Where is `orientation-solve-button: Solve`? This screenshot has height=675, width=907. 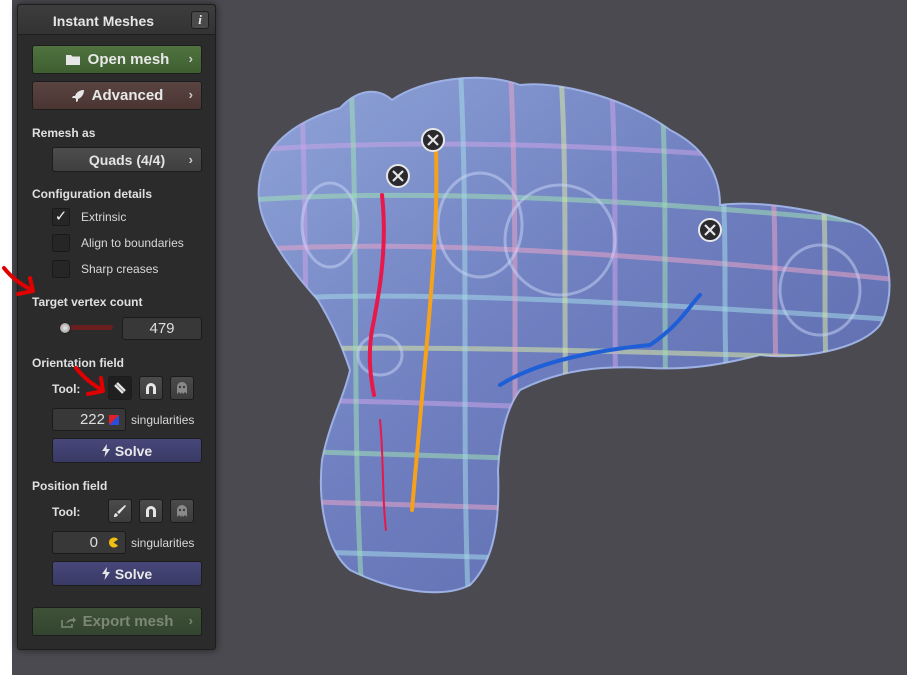
orientation-solve-button: Solve is located at coordinates (127, 450).